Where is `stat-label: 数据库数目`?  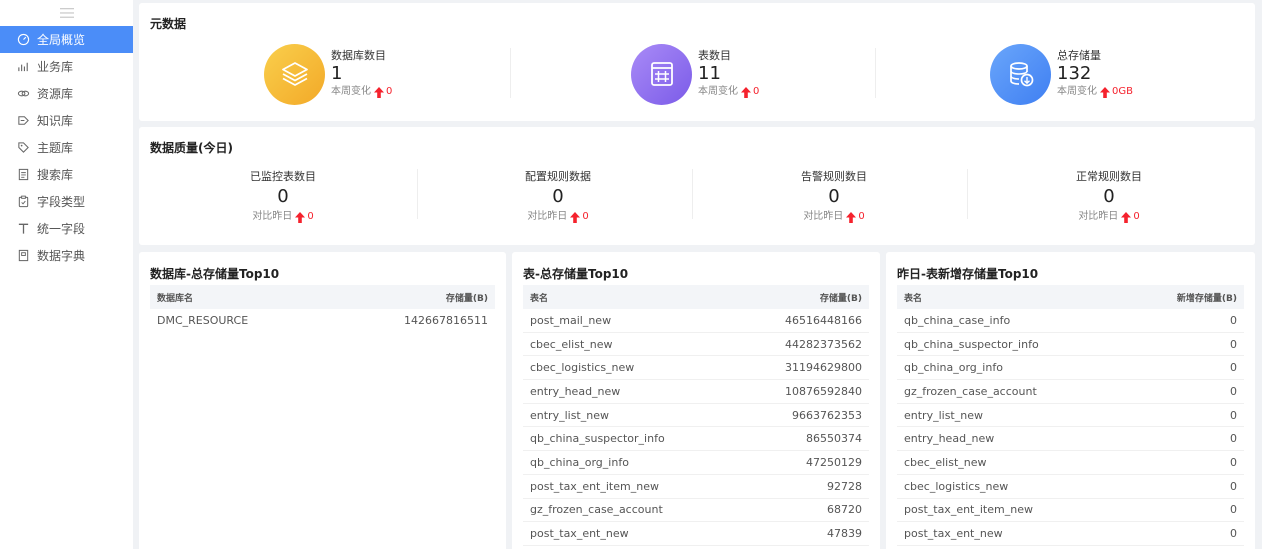 stat-label: 数据库数目 is located at coordinates (358, 55).